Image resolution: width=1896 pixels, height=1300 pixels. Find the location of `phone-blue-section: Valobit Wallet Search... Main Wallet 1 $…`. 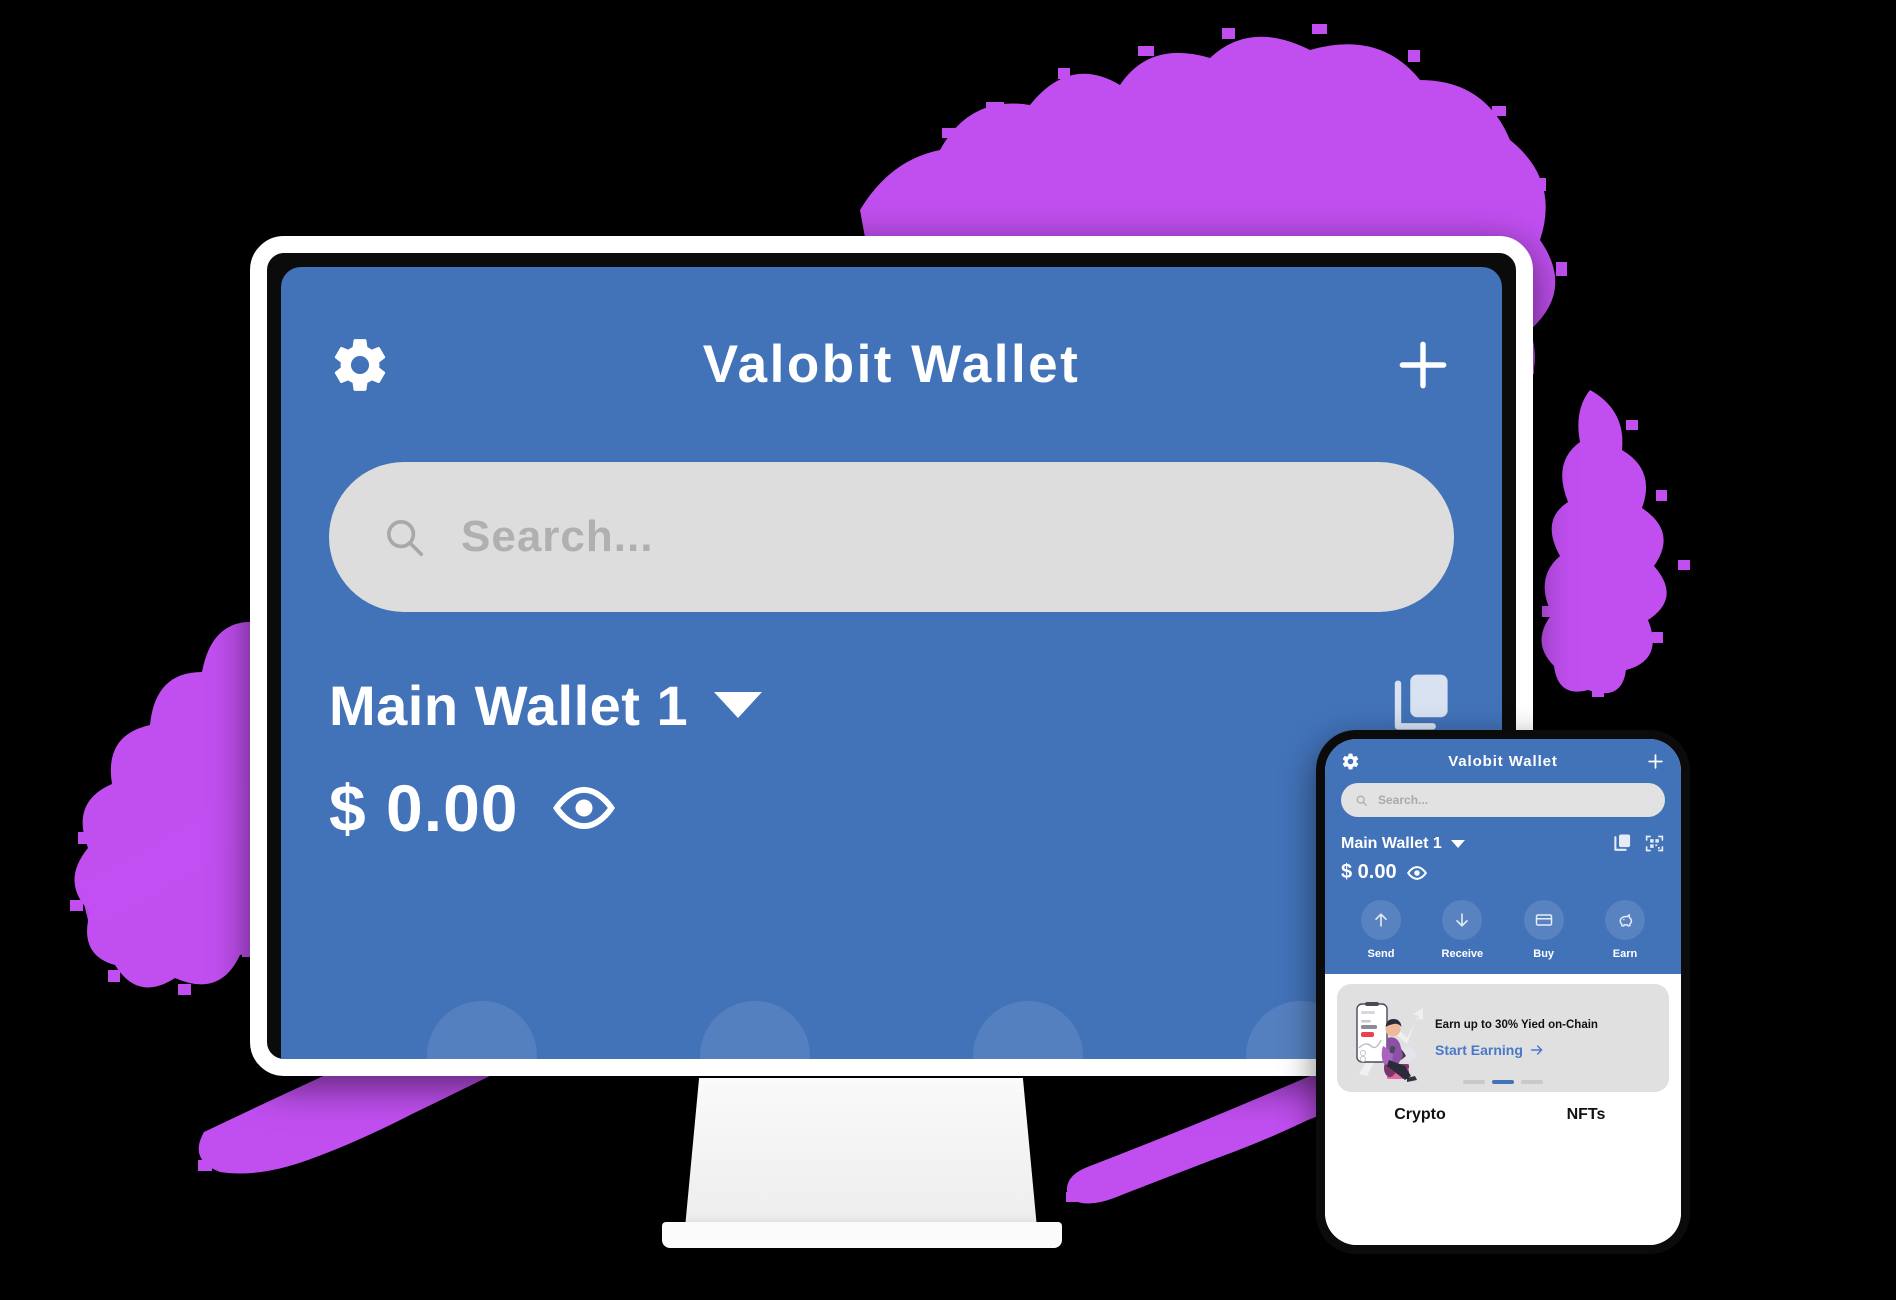

phone-blue-section: Valobit Wallet Search... Main Wallet 1 $… is located at coordinates (1503, 856).